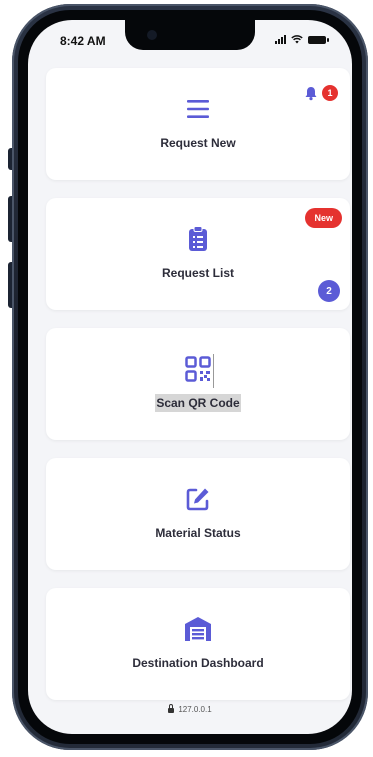 This screenshot has width=373, height=757. What do you see at coordinates (198, 239) in the screenshot?
I see `clipboard-icon` at bounding box center [198, 239].